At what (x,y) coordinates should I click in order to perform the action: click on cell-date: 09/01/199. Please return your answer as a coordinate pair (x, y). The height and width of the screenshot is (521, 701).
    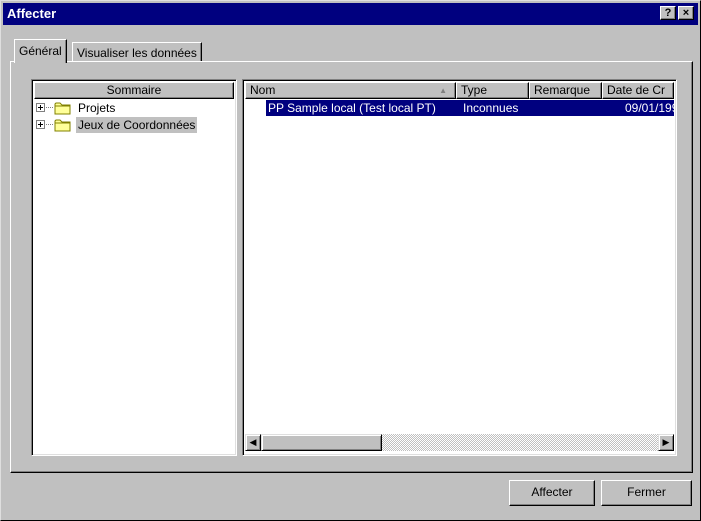
    Looking at the image, I should click on (649, 108).